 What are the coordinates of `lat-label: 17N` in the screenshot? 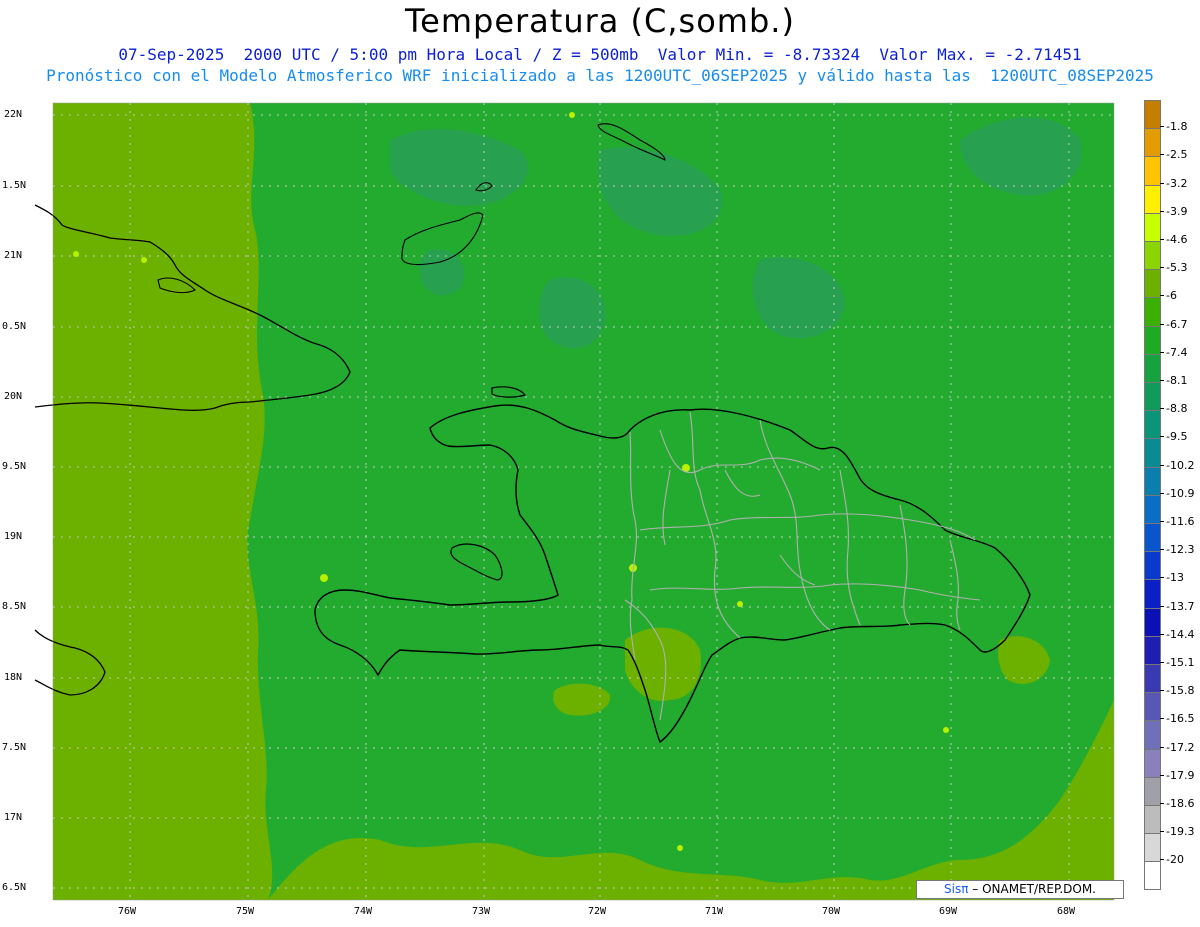 It's located at (13, 817).